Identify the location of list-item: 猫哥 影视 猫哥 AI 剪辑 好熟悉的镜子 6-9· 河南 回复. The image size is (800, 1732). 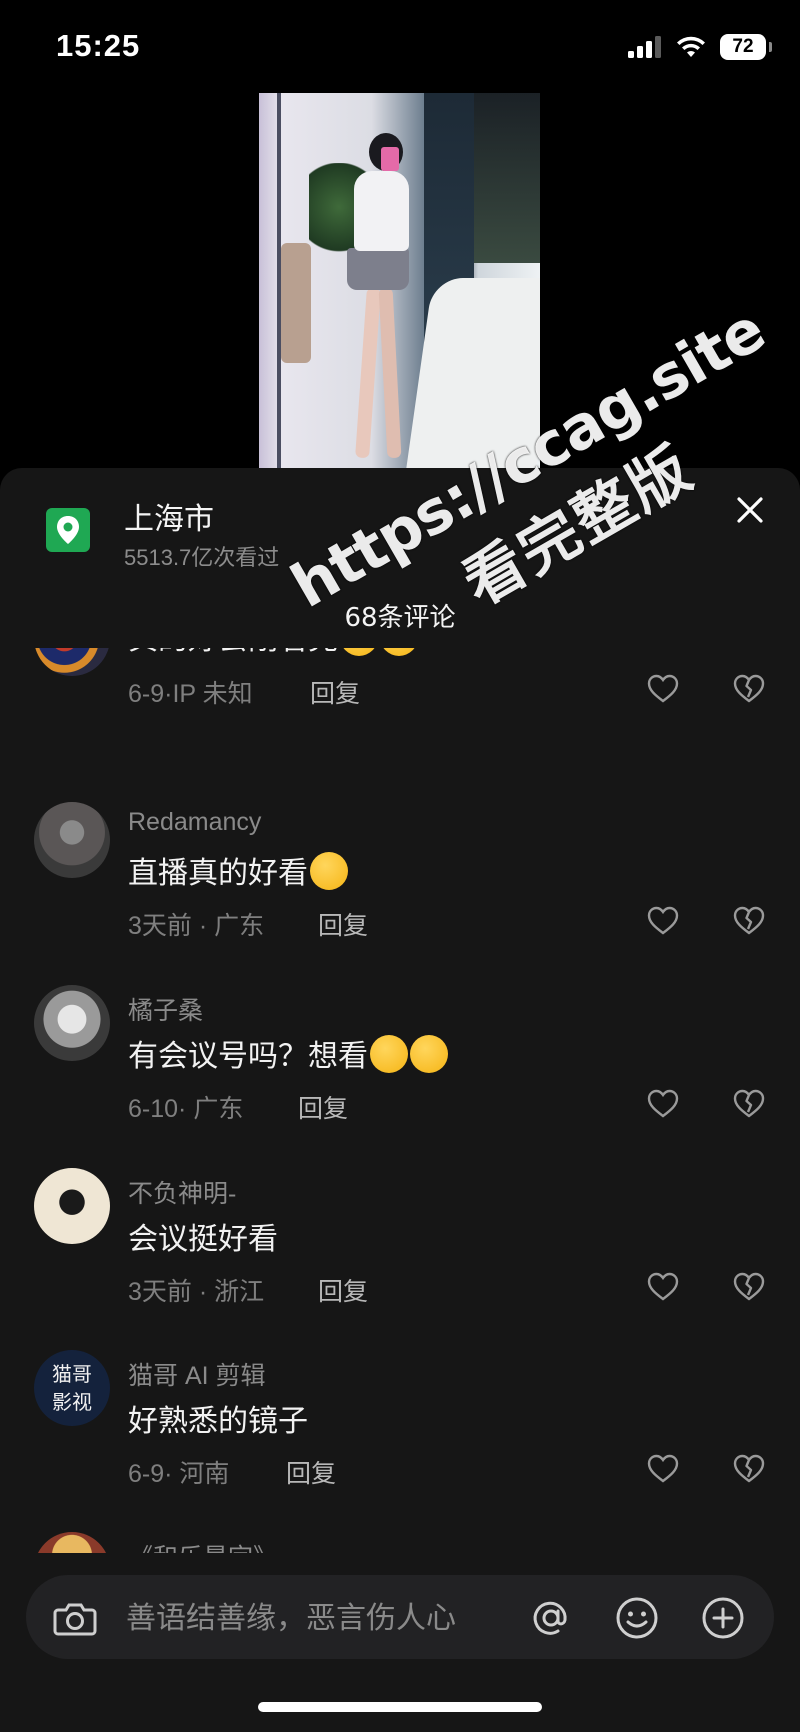
(400, 1441).